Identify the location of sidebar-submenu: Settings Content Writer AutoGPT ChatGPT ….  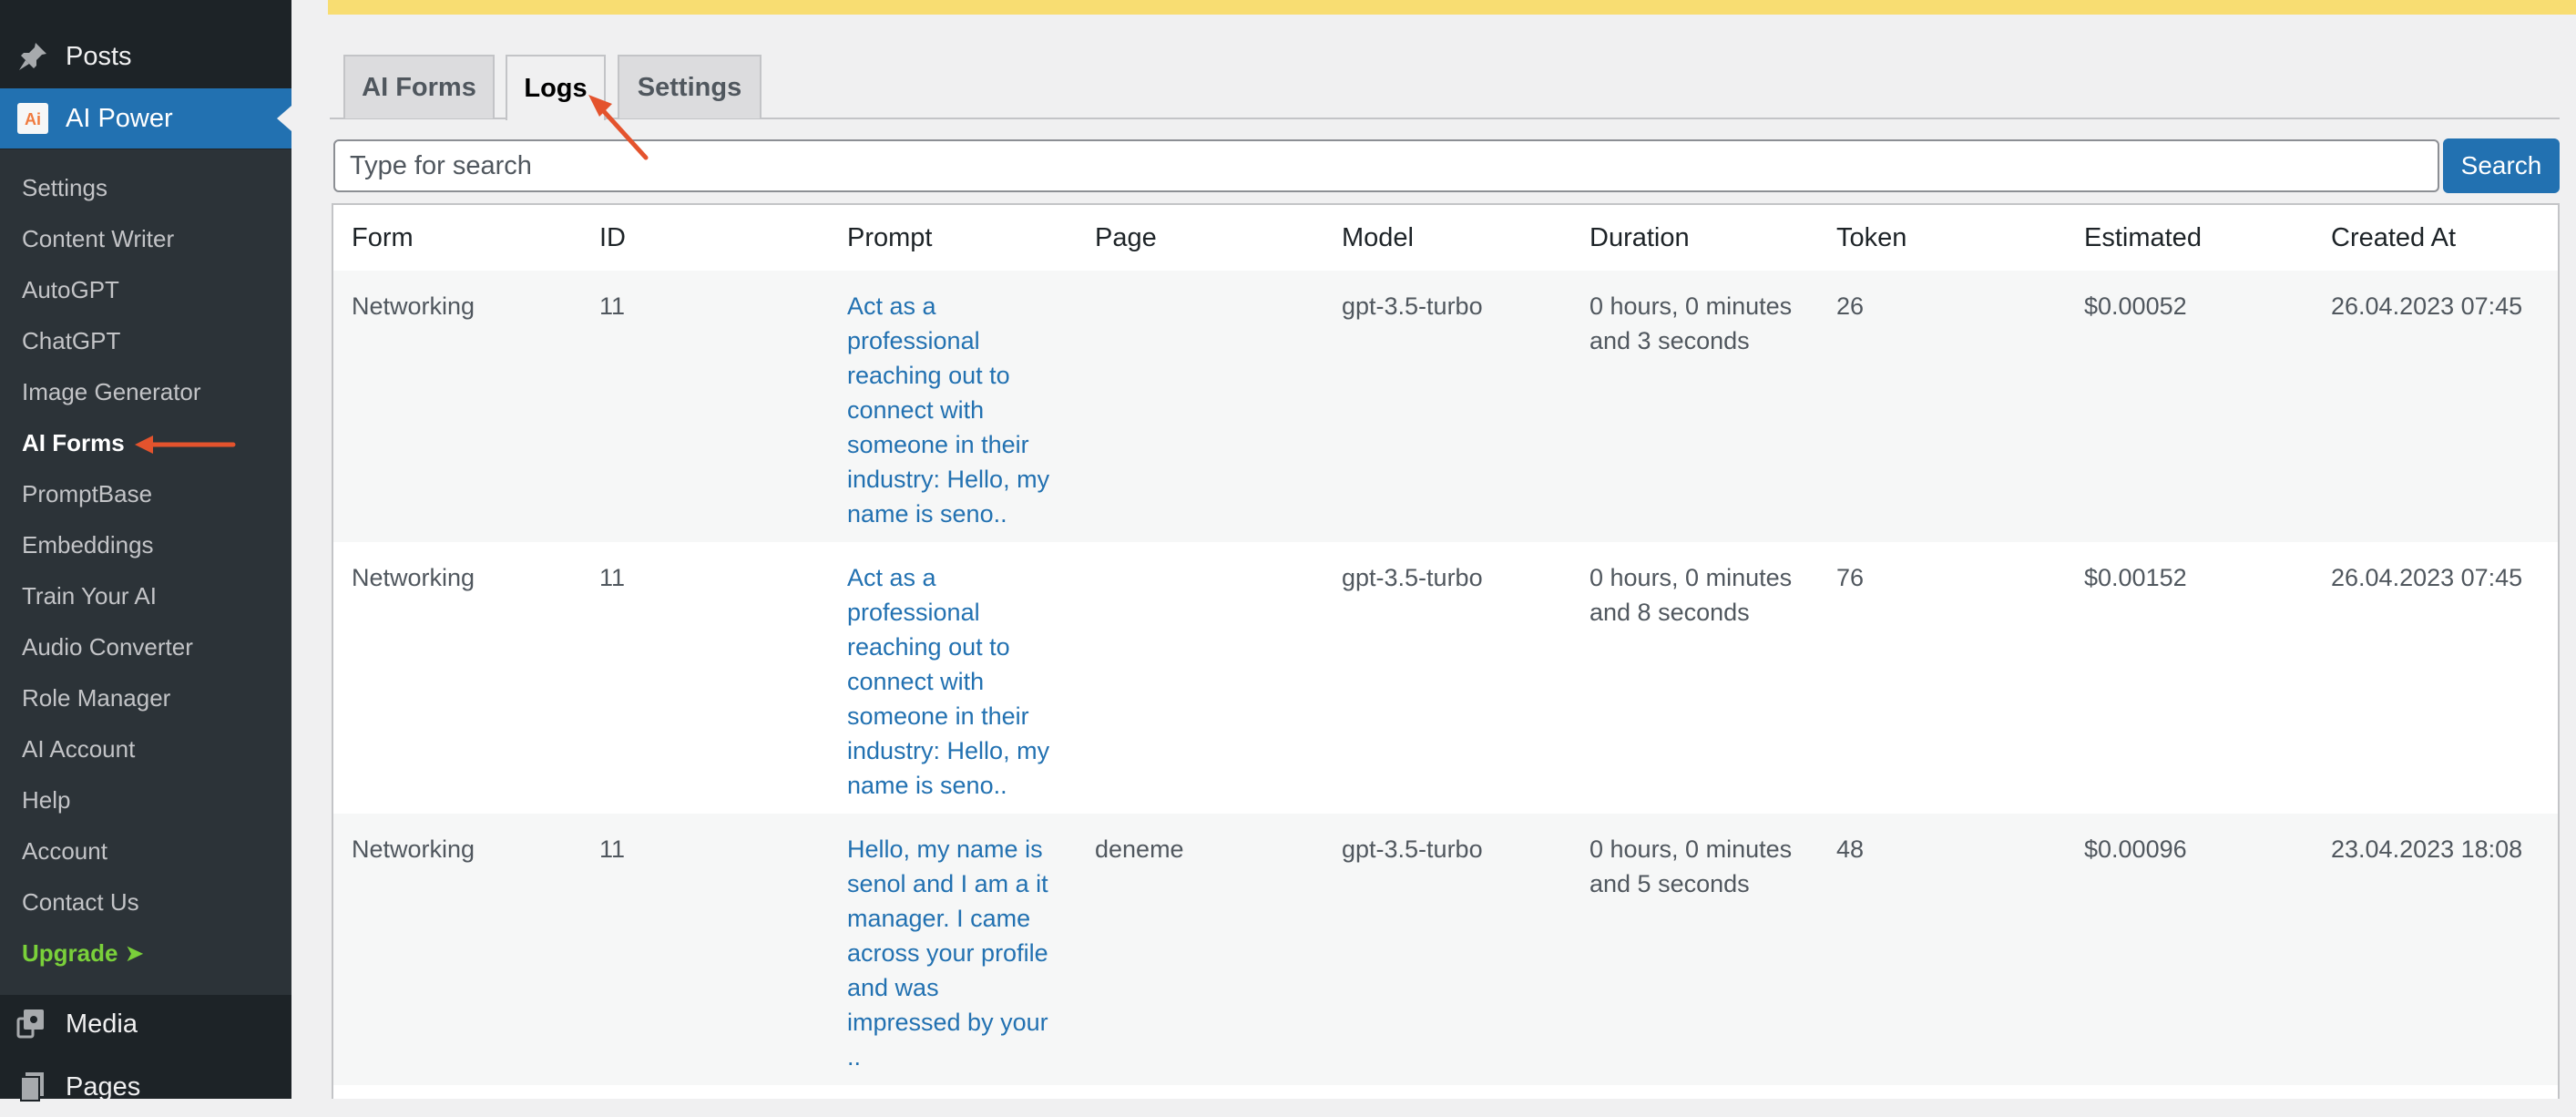
(145, 572).